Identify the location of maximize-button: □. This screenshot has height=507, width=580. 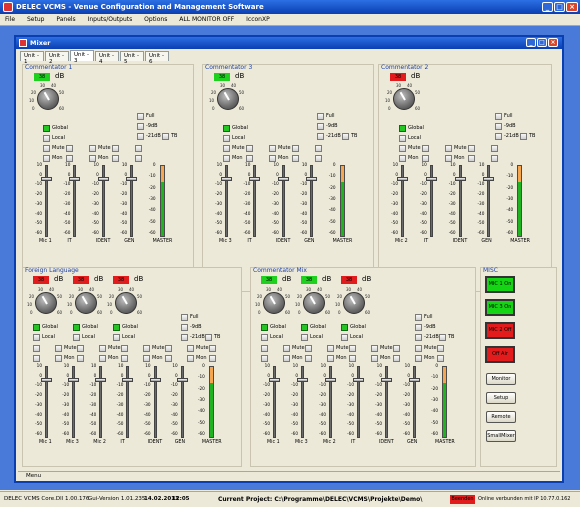
(559, 7).